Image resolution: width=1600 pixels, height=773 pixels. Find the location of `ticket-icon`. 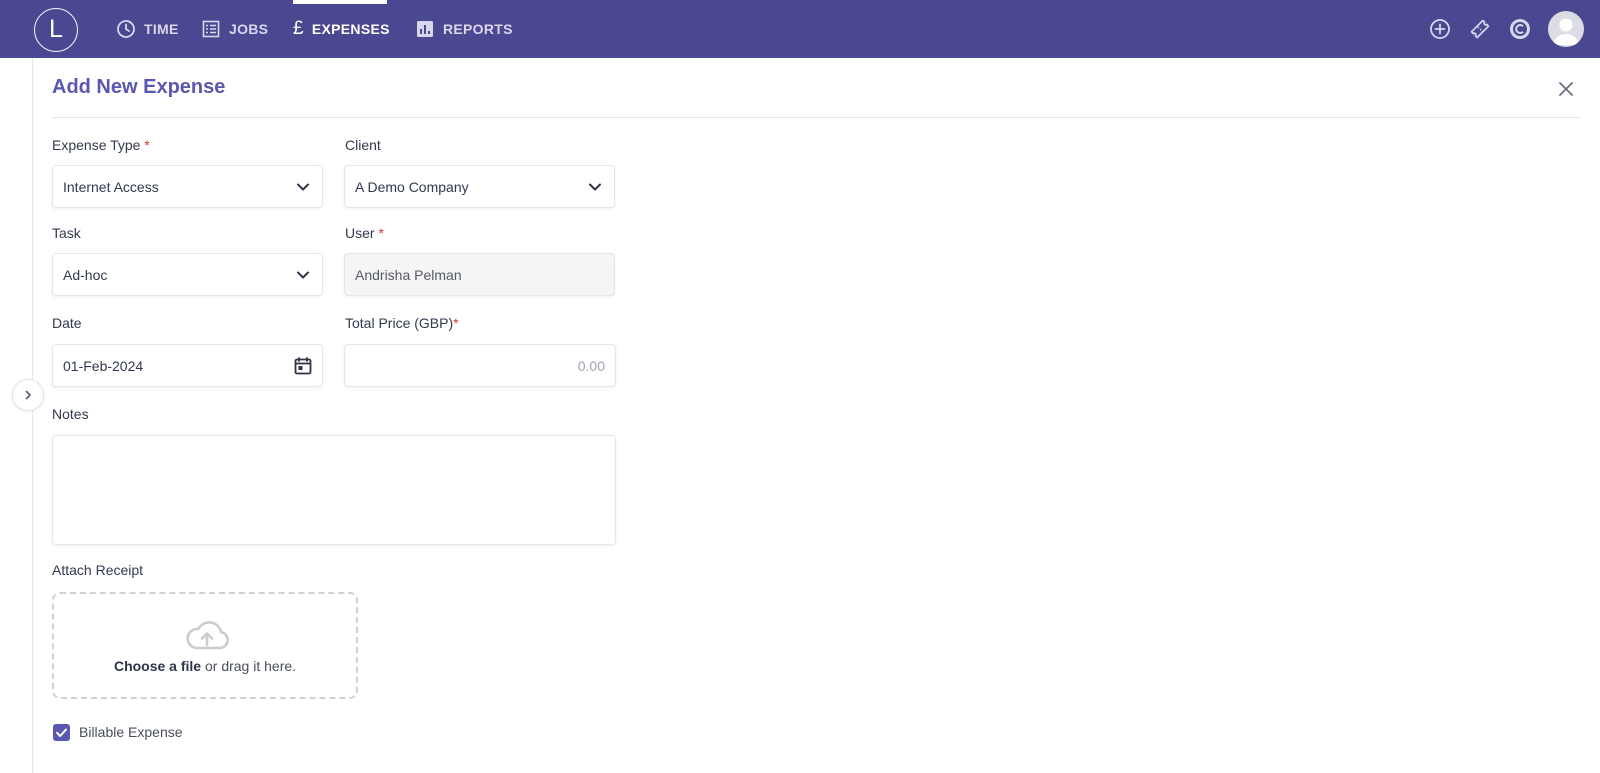

ticket-icon is located at coordinates (1480, 29).